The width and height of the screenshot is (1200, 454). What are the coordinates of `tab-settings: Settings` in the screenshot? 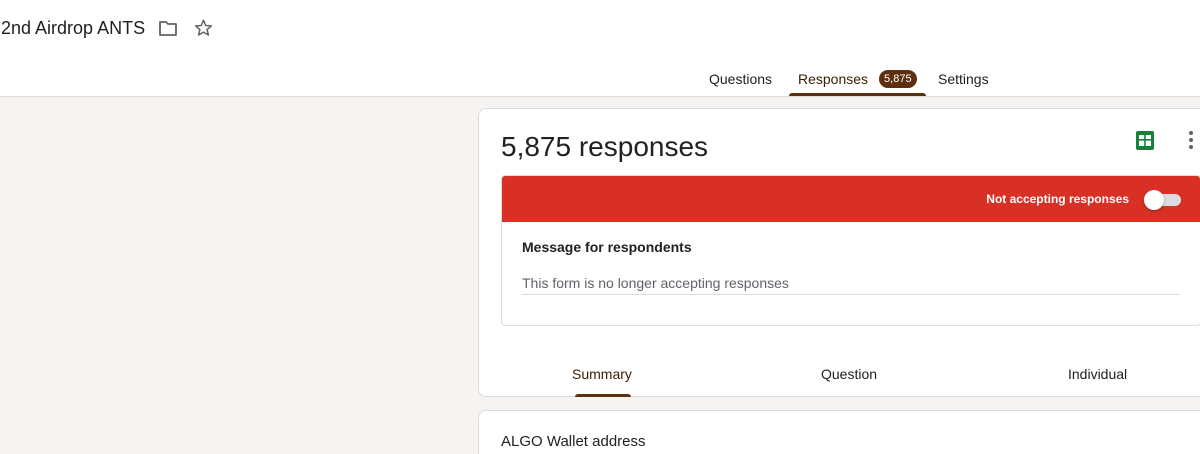 It's located at (963, 79).